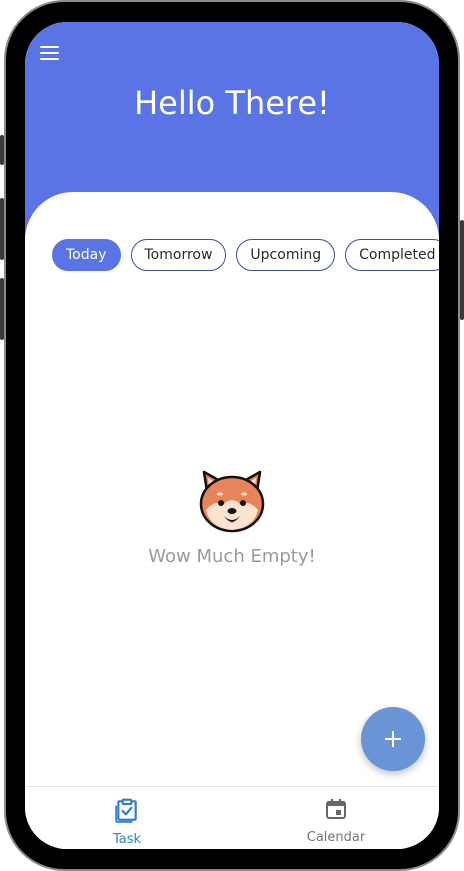 The width and height of the screenshot is (464, 871). I want to click on nav-item-calendar: Calendar, so click(336, 821).